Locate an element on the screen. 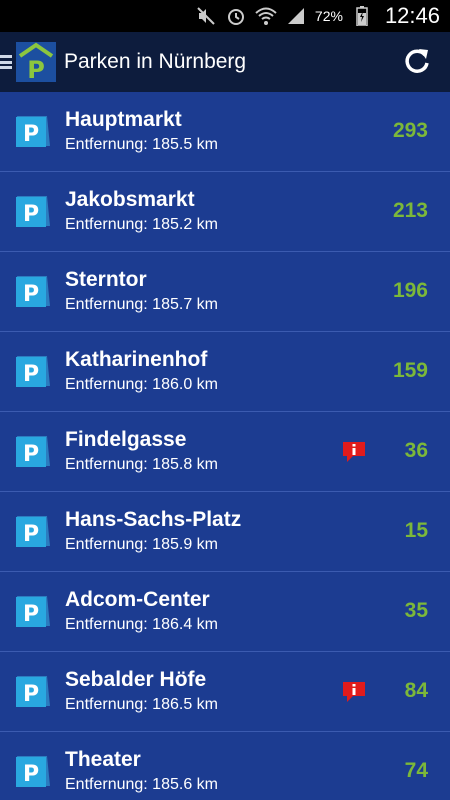 The height and width of the screenshot is (800, 450). car-park-distance: Entfernung: 185.9 km is located at coordinates (141, 544).